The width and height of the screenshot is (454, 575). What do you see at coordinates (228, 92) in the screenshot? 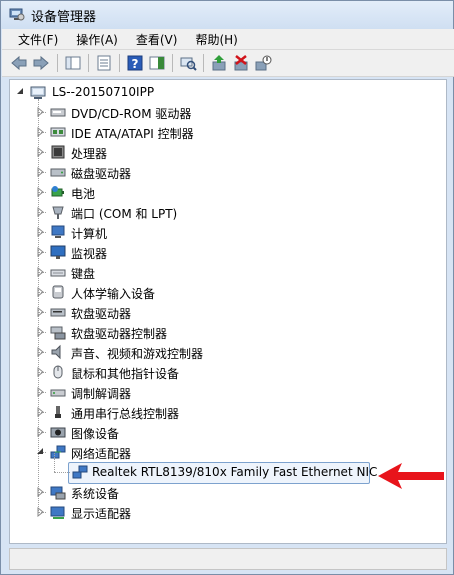
I see `tree-root: LS--20150710IPP` at bounding box center [228, 92].